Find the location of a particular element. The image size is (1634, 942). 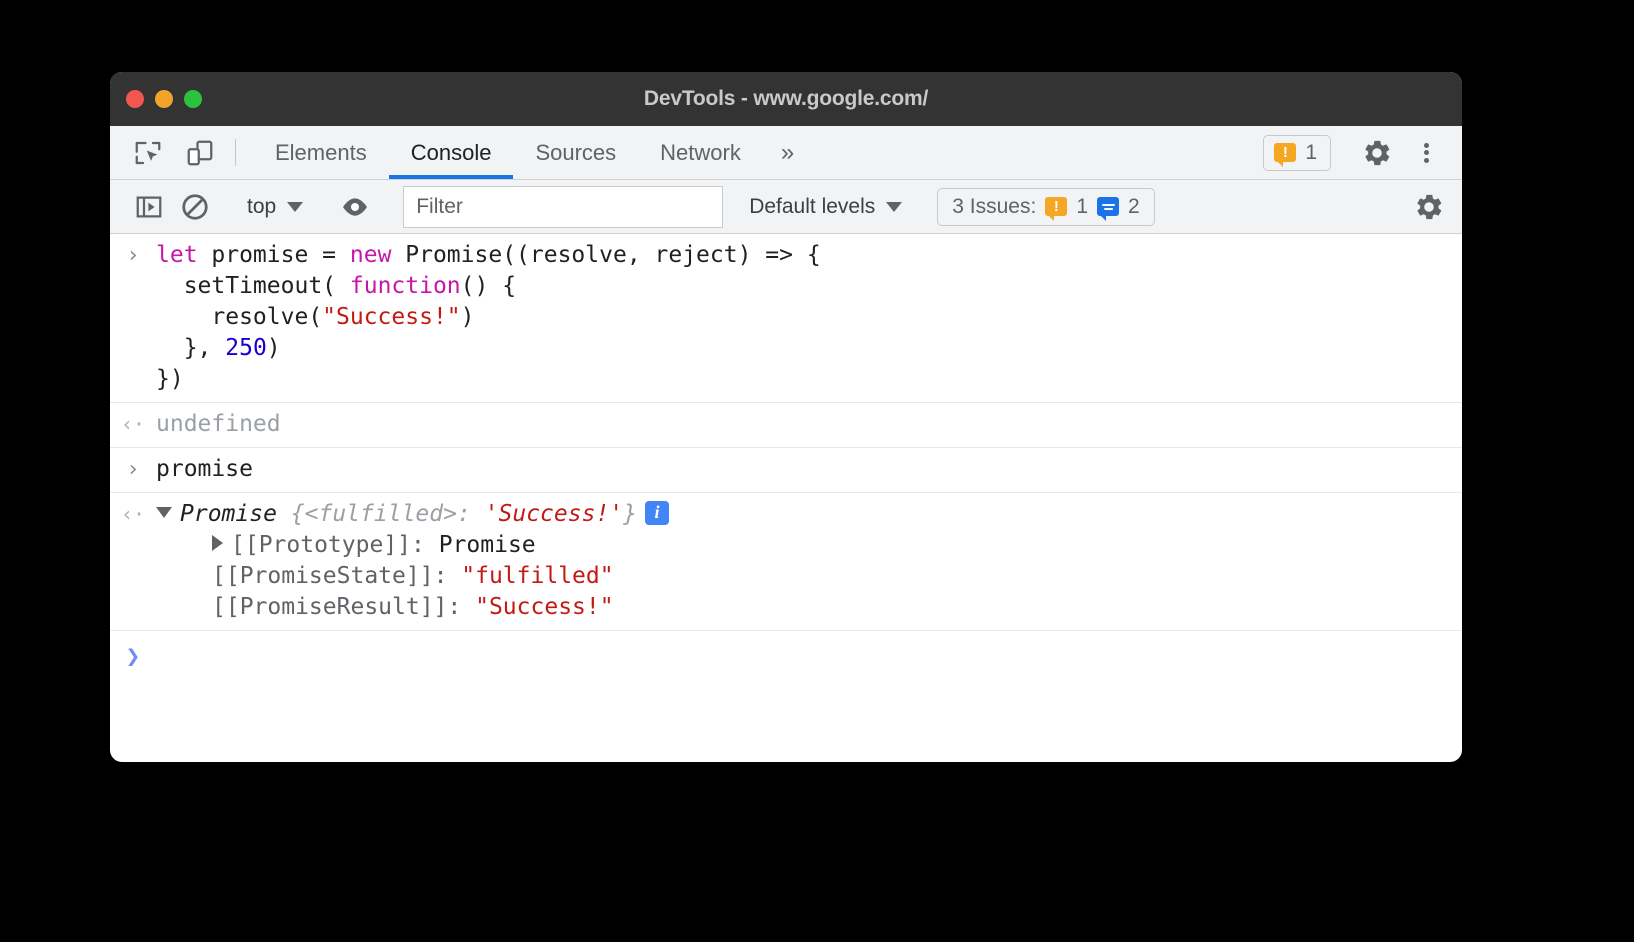

info-badge-icon: i is located at coordinates (657, 512).